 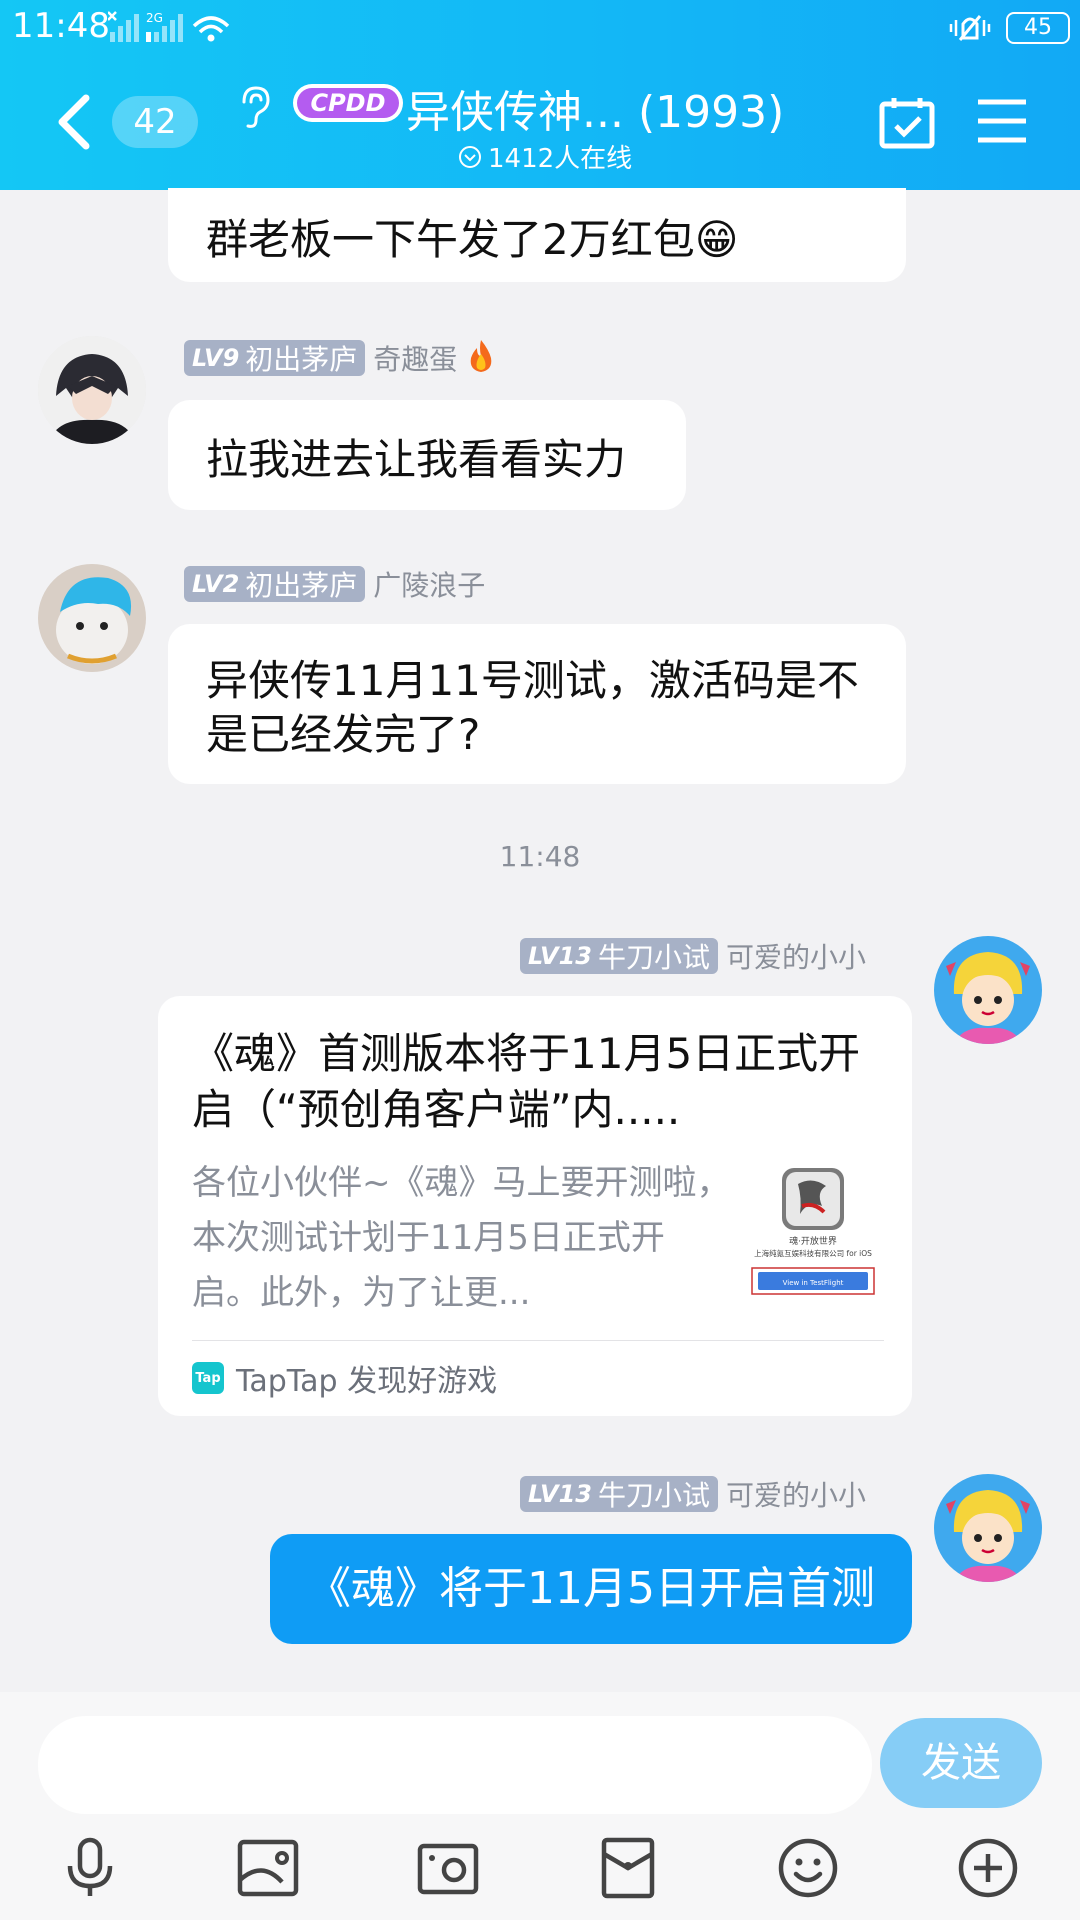 I want to click on sender-info: LV9 初出茅庐 奇趣蛋, so click(x=340, y=358).